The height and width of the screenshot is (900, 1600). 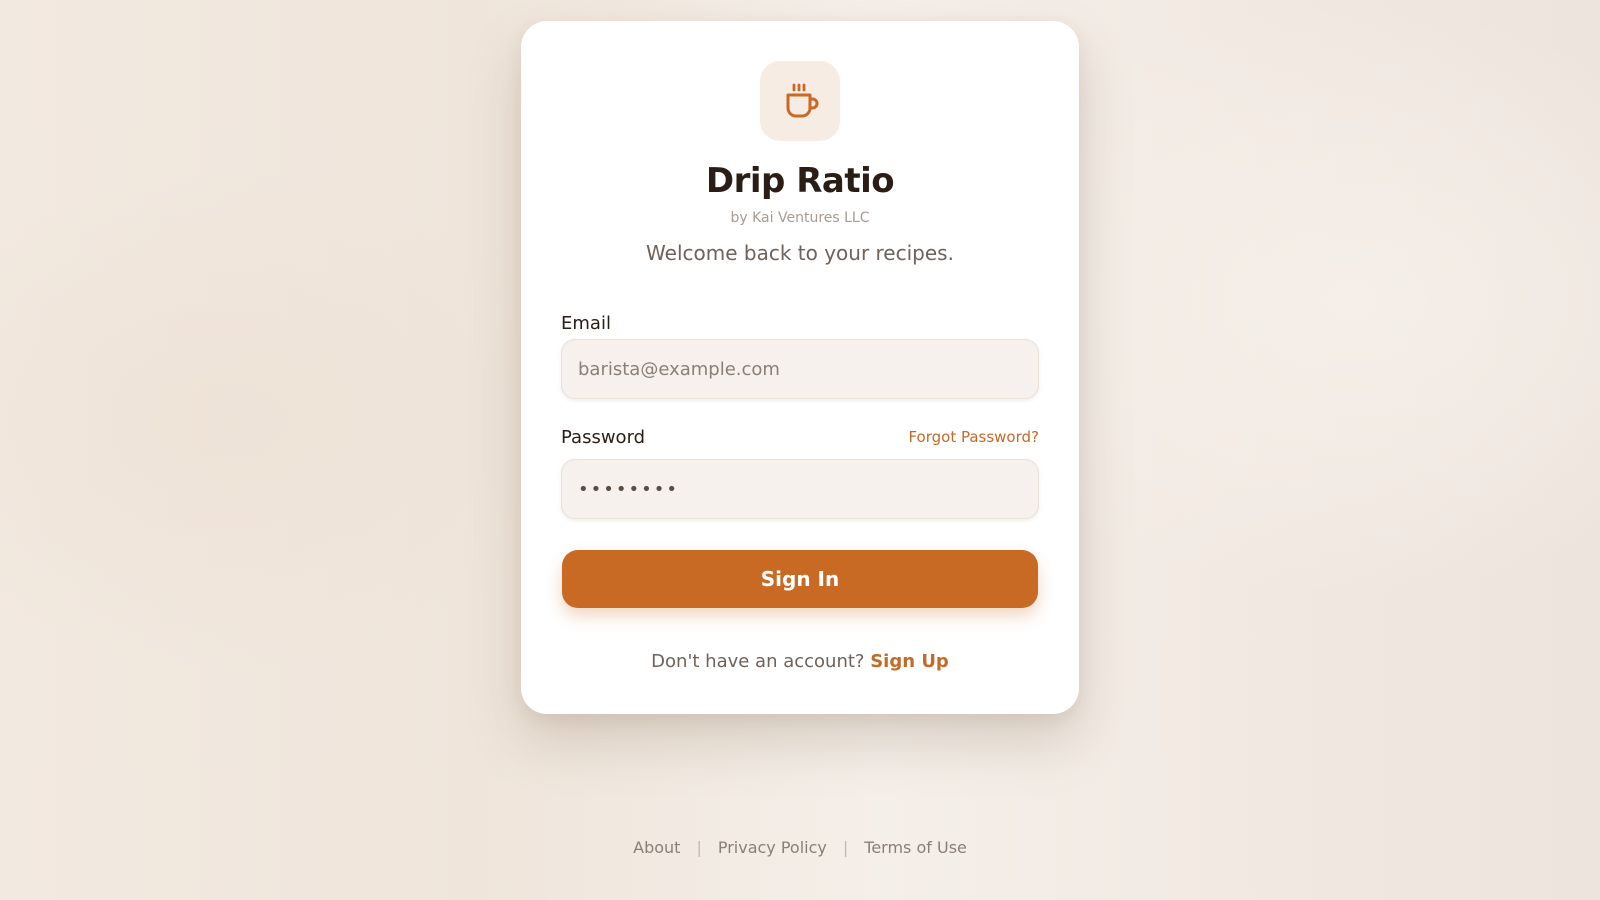 What do you see at coordinates (800, 579) in the screenshot?
I see `sign-in-button: Sign In` at bounding box center [800, 579].